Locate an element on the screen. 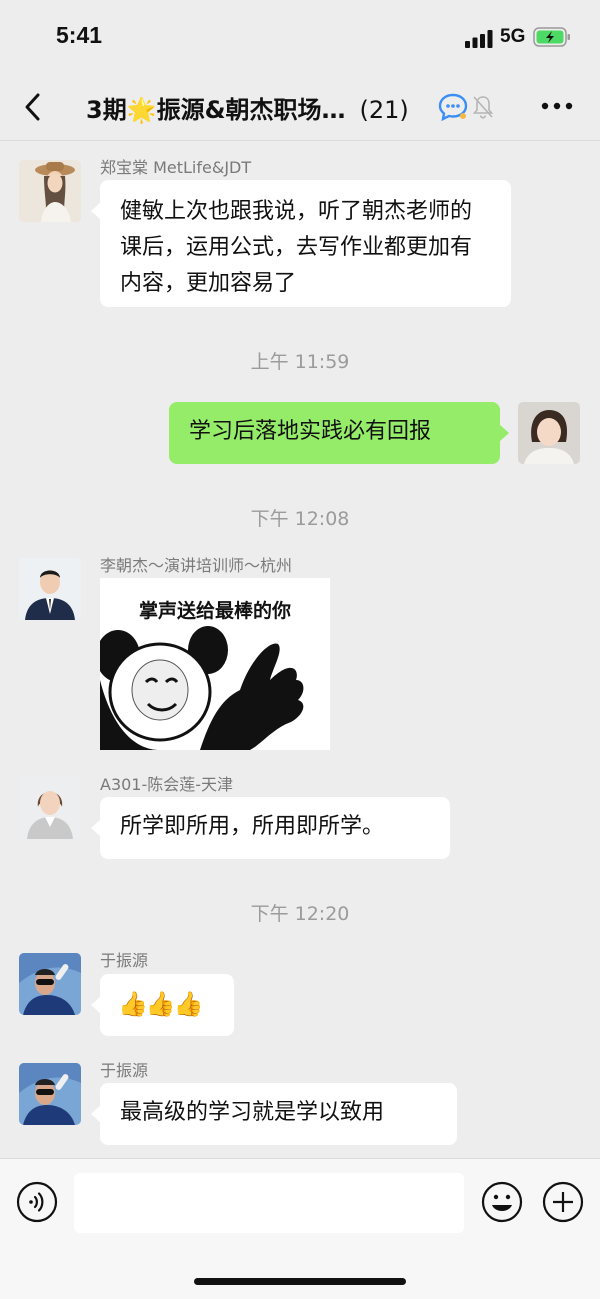  network-label: 5G is located at coordinates (513, 36).